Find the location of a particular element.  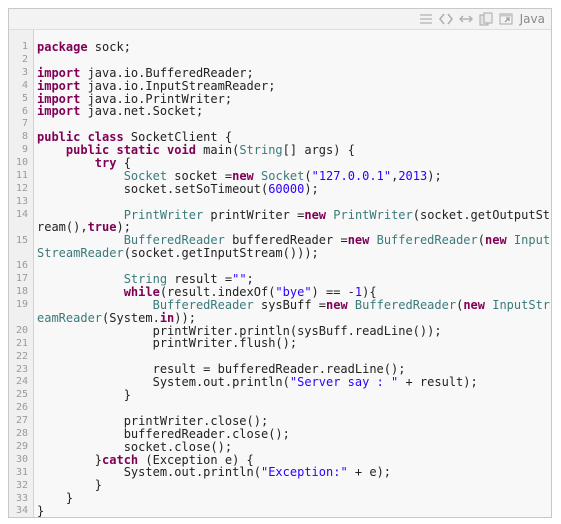

code-token: "bye" is located at coordinates (293, 291).